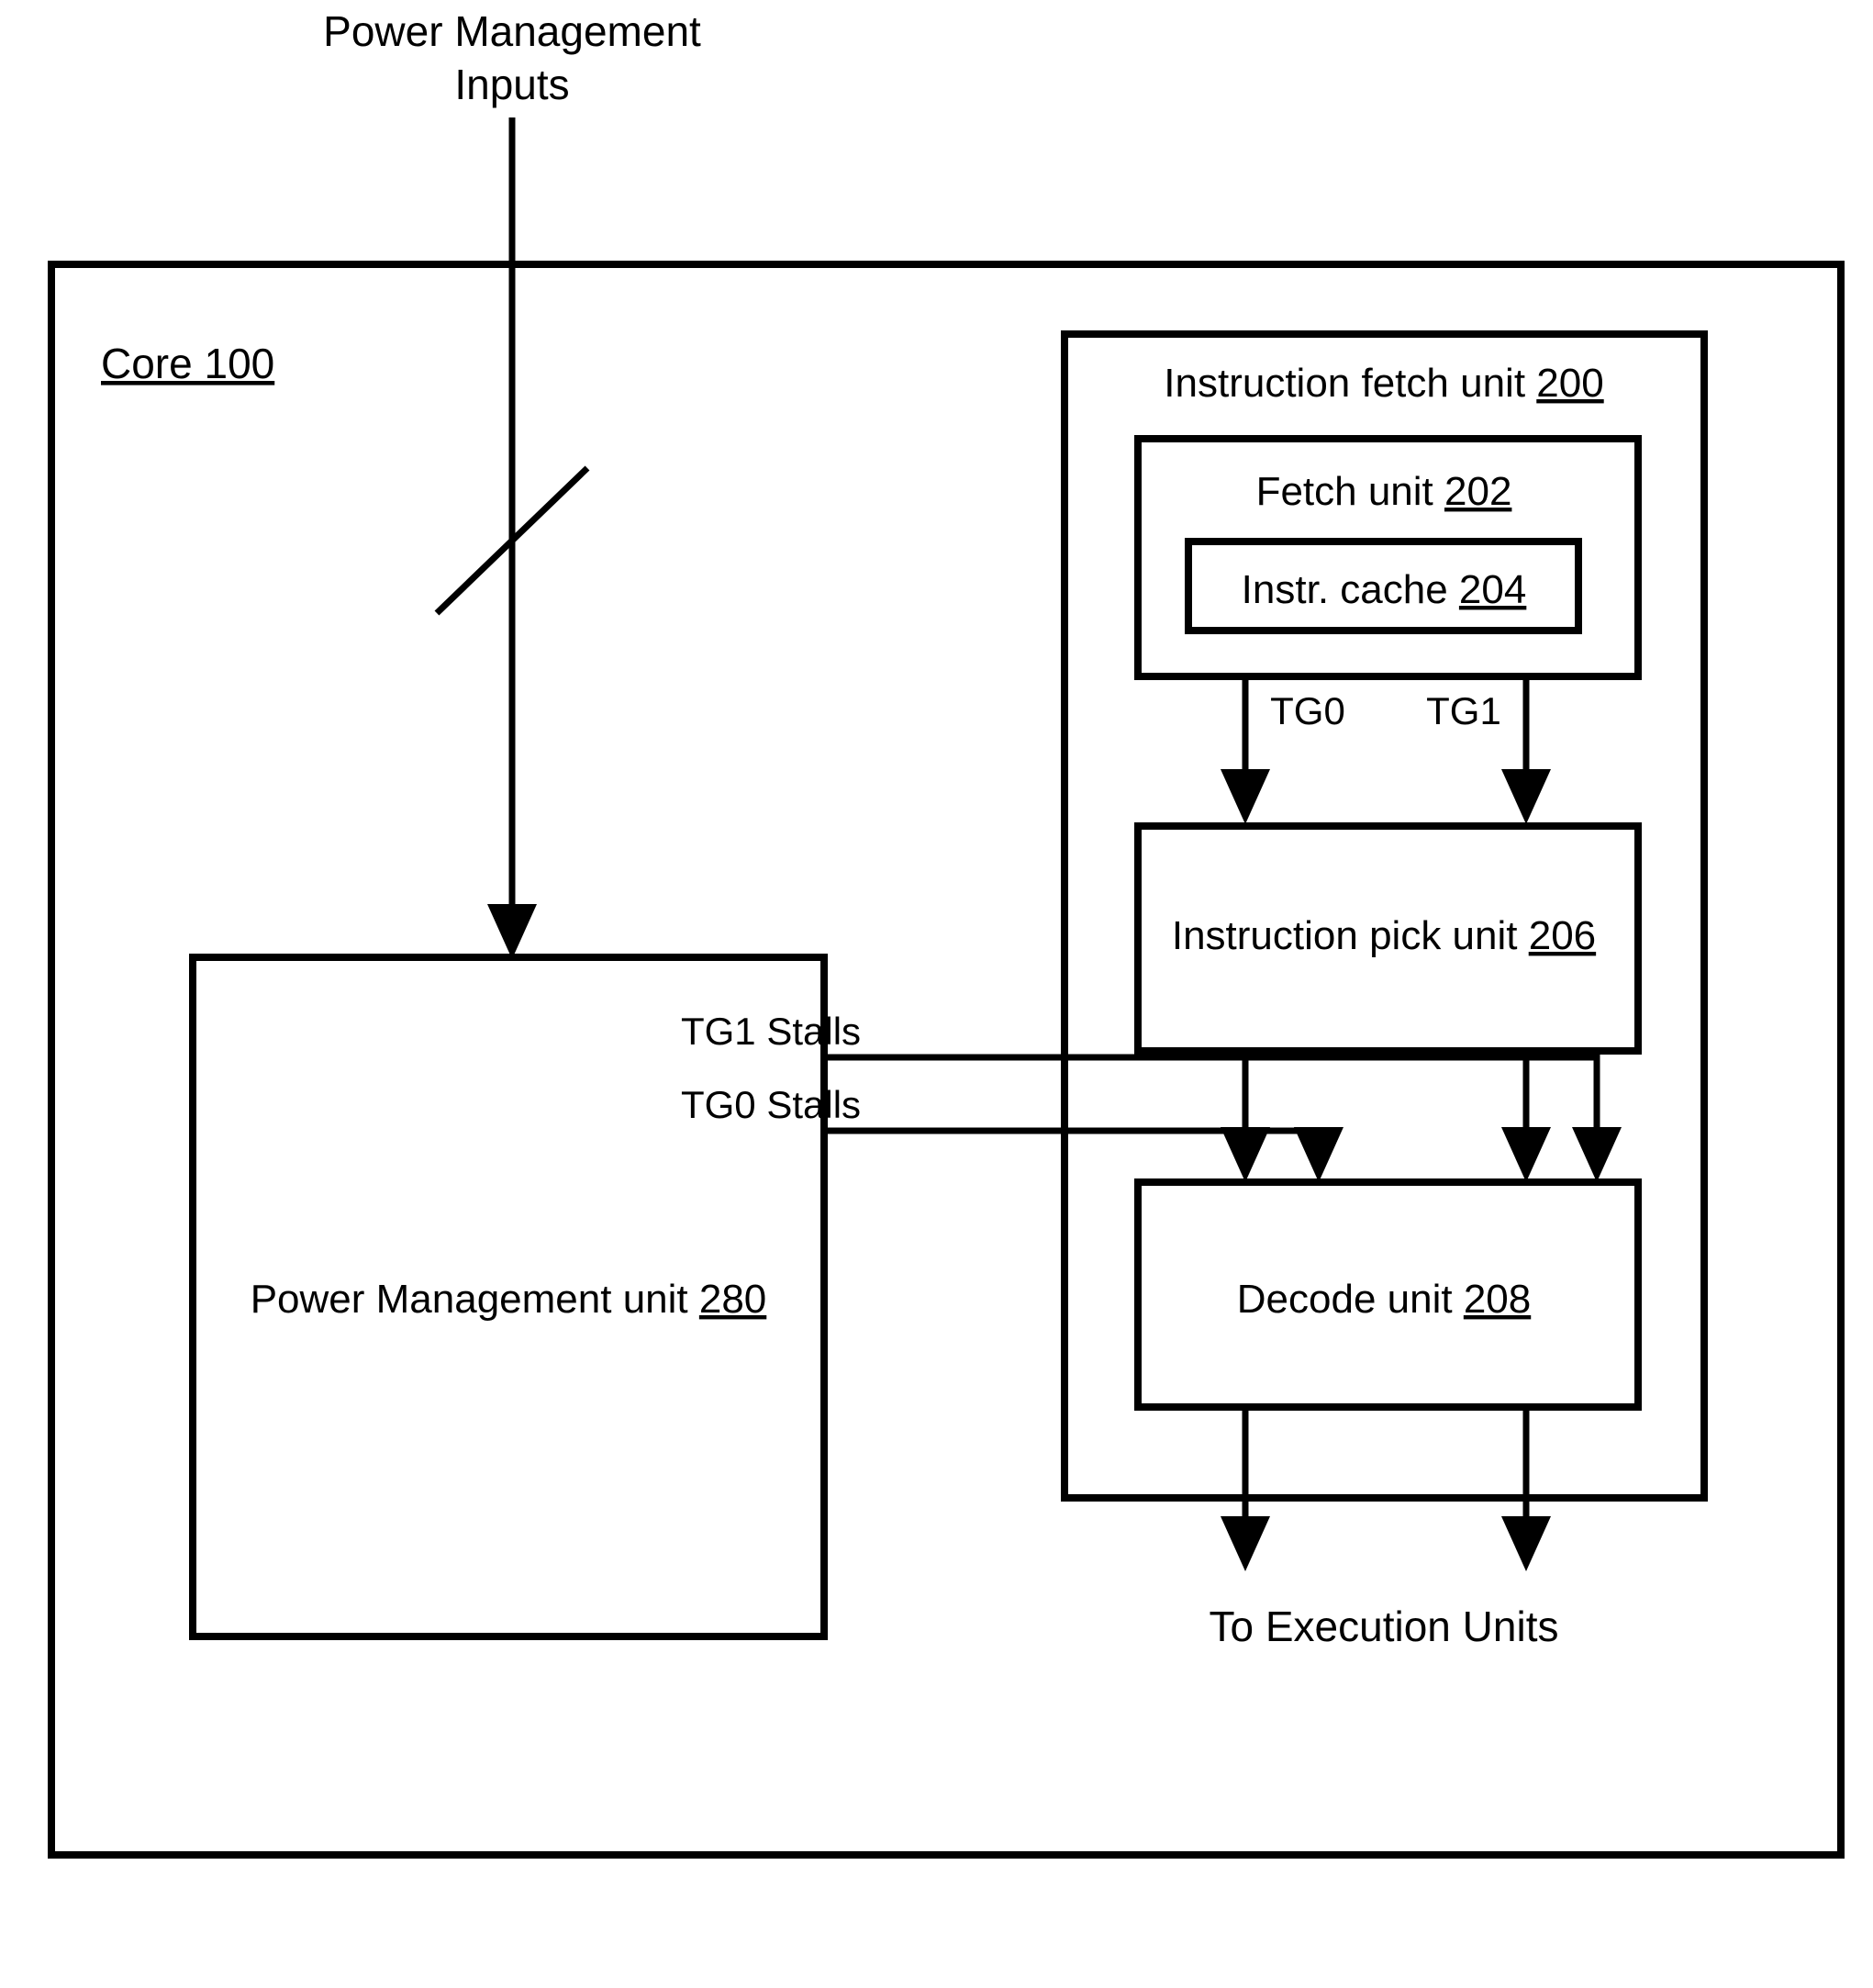 This screenshot has height=1988, width=1873. I want to click on instruction-fetch-unit-label-prefix: Instruction fetch unit, so click(1350, 383).